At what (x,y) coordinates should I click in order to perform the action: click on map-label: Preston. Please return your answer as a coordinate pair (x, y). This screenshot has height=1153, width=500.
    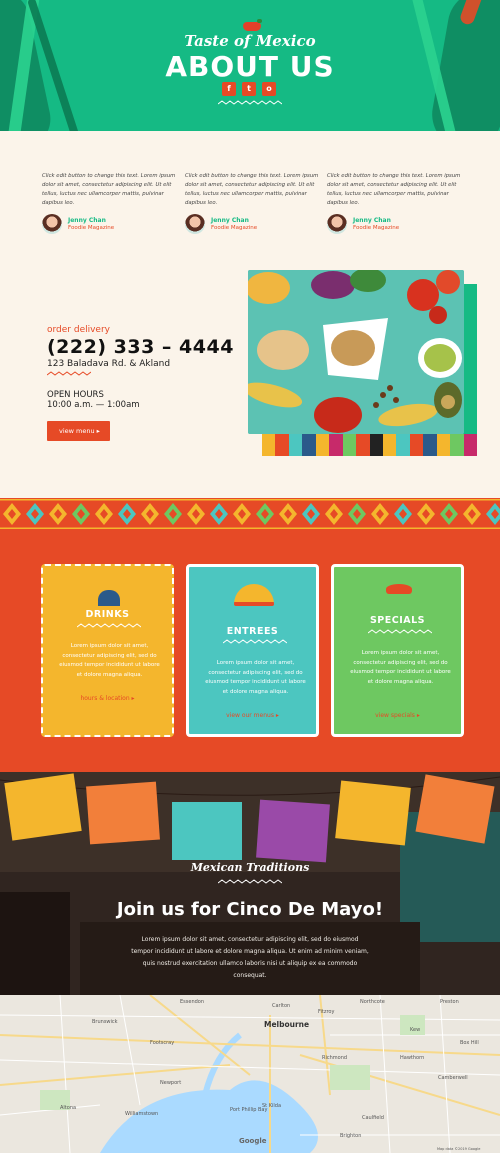
    Looking at the image, I should click on (449, 1002).